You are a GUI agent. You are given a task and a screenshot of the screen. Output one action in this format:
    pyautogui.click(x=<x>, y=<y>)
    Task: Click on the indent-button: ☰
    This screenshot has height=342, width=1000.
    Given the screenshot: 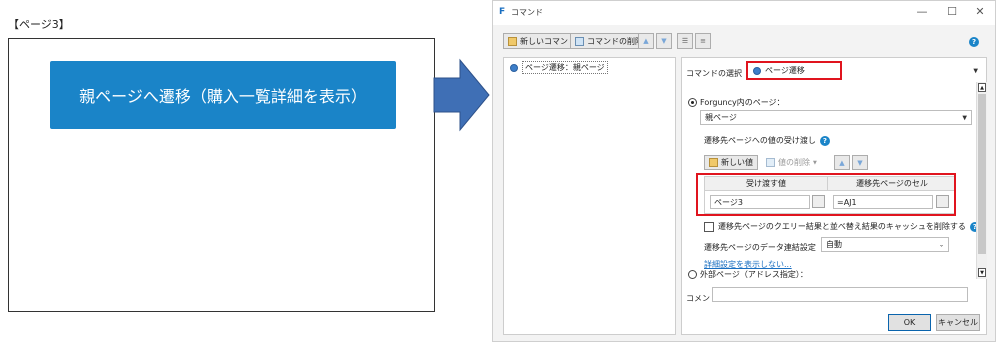 What is the action you would take?
    pyautogui.click(x=685, y=41)
    